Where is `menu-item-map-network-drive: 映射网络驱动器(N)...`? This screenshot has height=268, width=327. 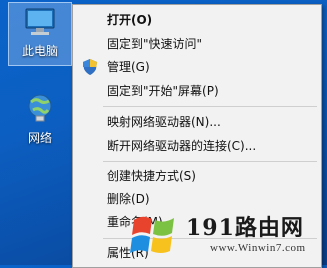
menu-item-map-network-drive: 映射网络驱动器(N)... is located at coordinates (197, 122).